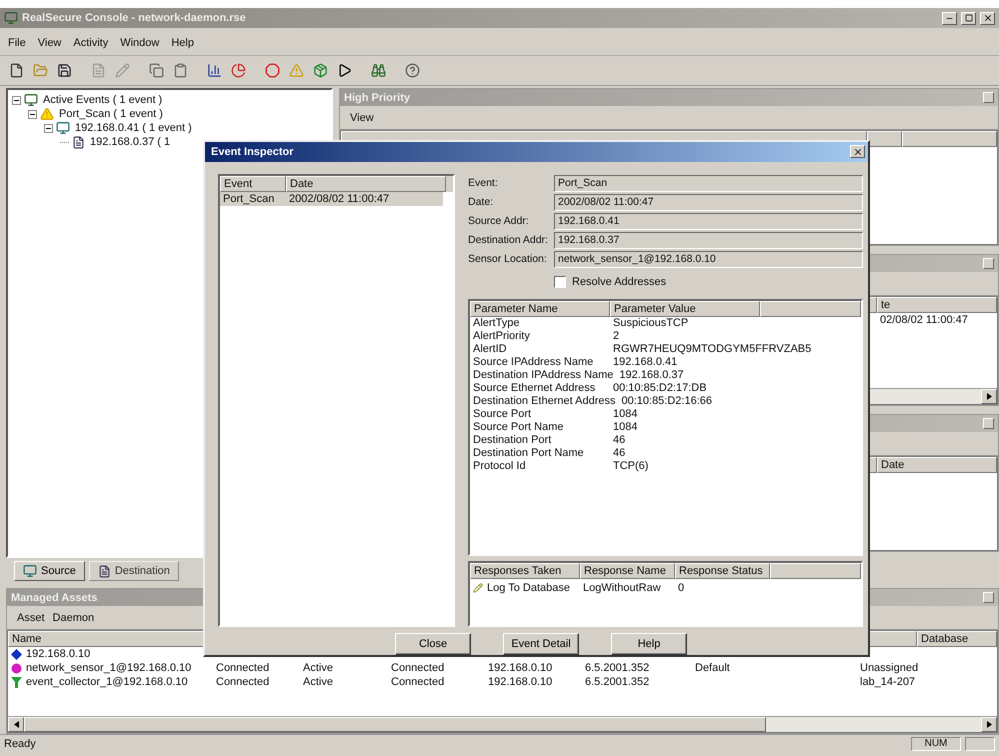 The image size is (999, 756). What do you see at coordinates (496, 323) in the screenshot?
I see `table-cell: AlertType` at bounding box center [496, 323].